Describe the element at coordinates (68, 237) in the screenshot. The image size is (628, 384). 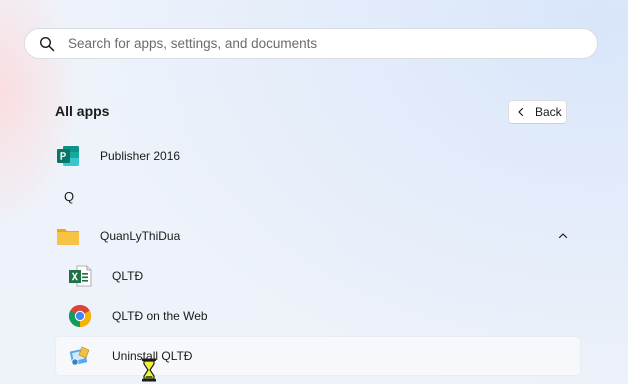
I see `folder-icon` at that location.